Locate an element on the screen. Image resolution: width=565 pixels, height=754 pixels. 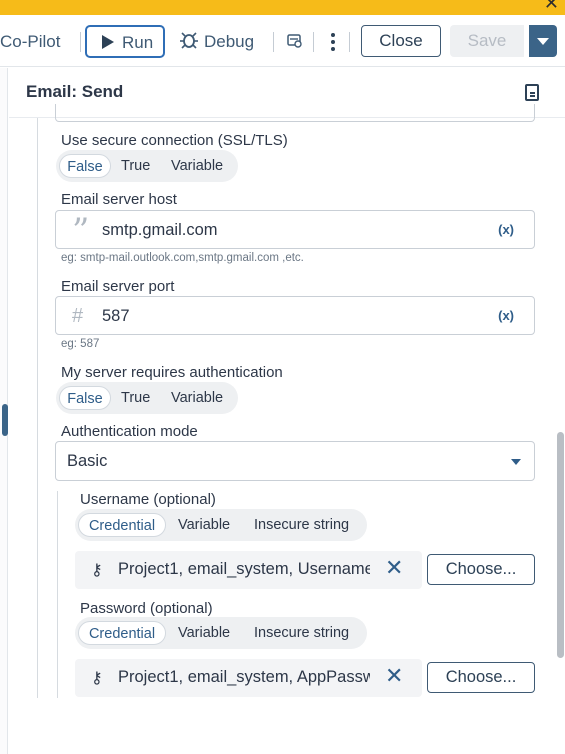
password-option-credential: Credential is located at coordinates (122, 633).